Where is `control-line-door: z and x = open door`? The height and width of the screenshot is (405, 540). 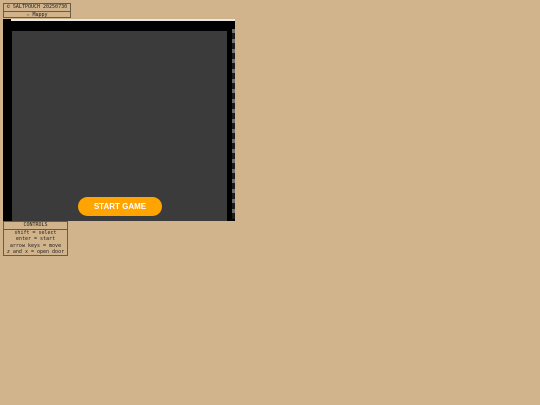
control-line-door: z and x = open door is located at coordinates (35, 252).